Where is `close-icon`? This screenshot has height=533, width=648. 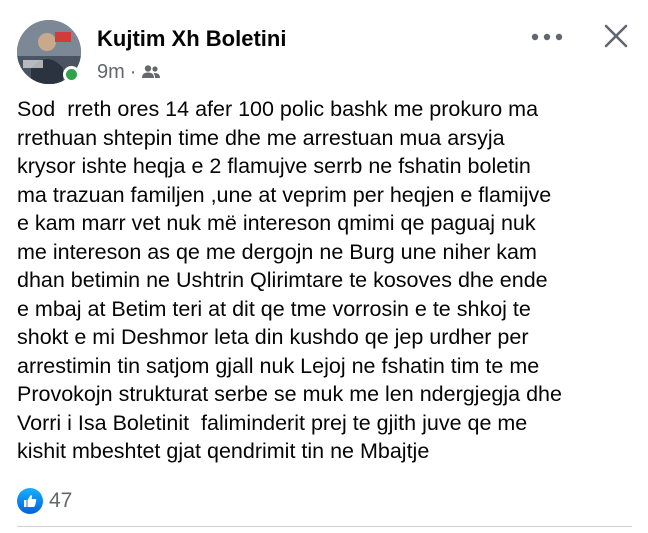 close-icon is located at coordinates (616, 38).